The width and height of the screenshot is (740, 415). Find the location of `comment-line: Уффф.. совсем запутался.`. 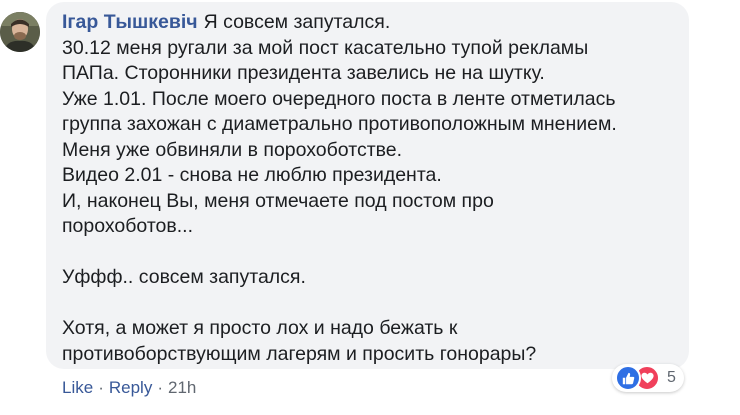

comment-line: Уффф.. совсем запутался. is located at coordinates (184, 277).